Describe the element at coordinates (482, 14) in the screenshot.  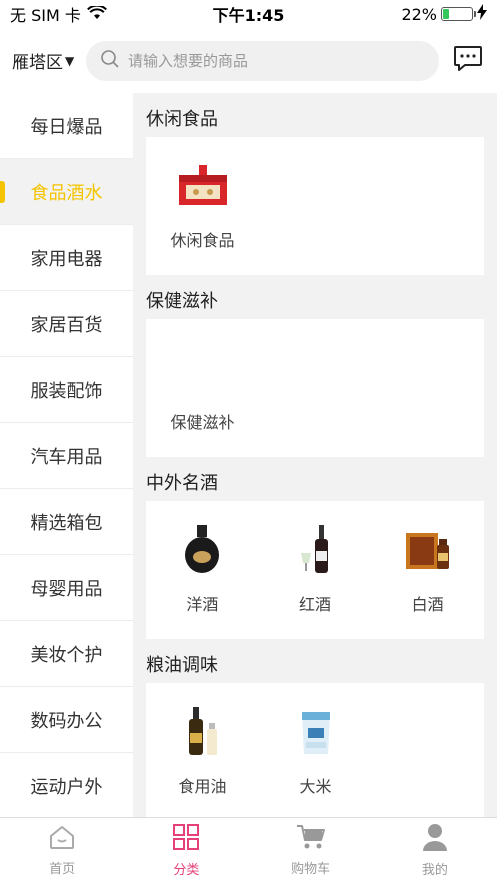
I see `charging-bolt-icon` at that location.